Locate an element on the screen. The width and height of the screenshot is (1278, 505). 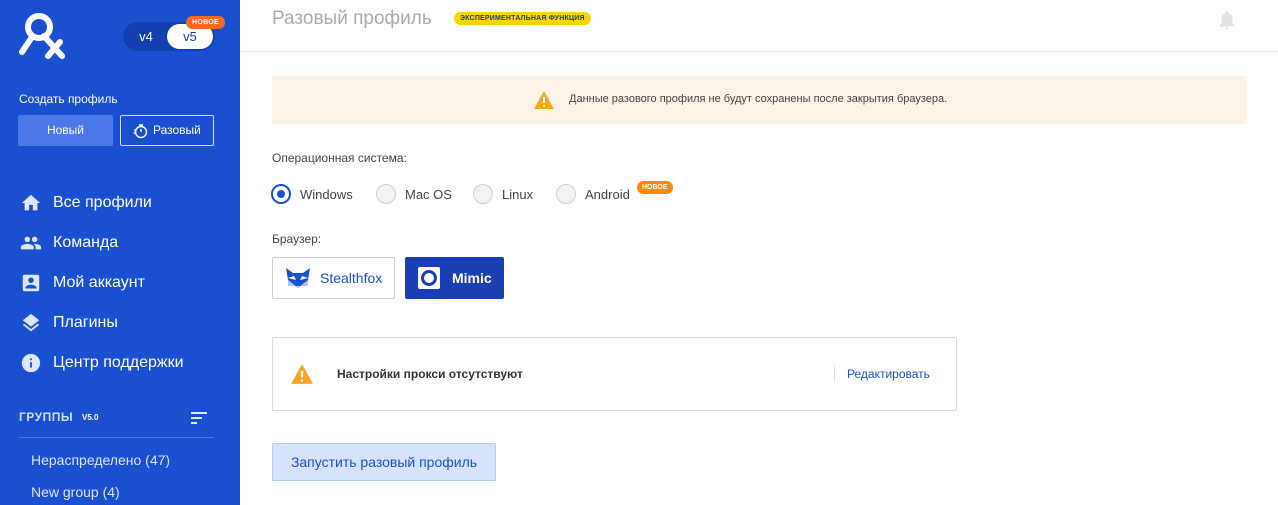
experimental-badge: ЭКСПЕРИМЕНТАЛЬНАЯ ФУНКЦИЯ is located at coordinates (522, 18).